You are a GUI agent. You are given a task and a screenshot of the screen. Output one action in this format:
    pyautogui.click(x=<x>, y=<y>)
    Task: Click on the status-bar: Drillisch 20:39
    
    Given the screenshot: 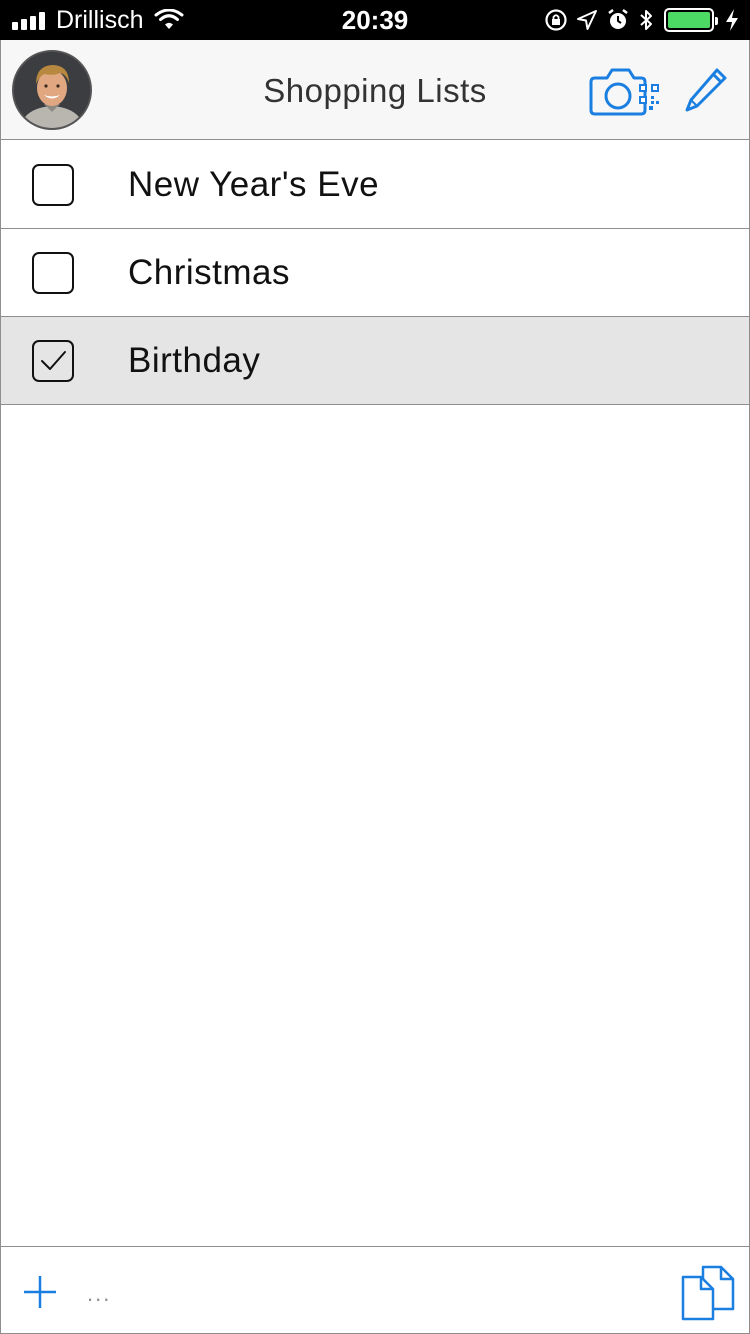 What is the action you would take?
    pyautogui.click(x=375, y=20)
    